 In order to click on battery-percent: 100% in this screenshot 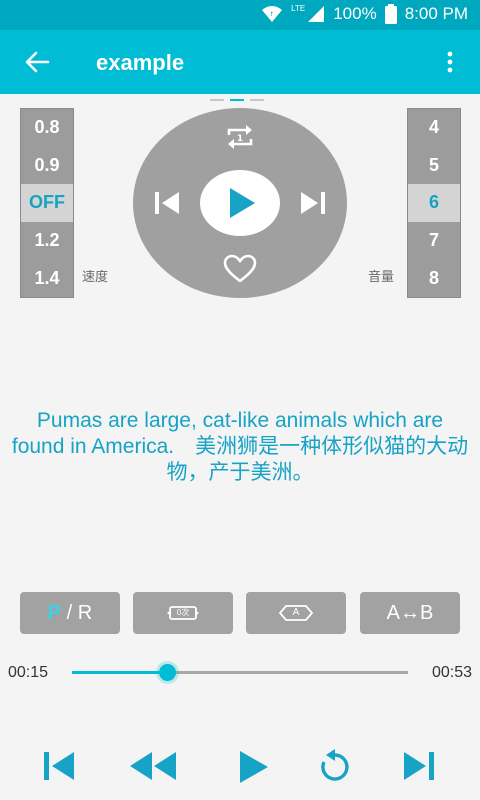, I will do `click(355, 13)`.